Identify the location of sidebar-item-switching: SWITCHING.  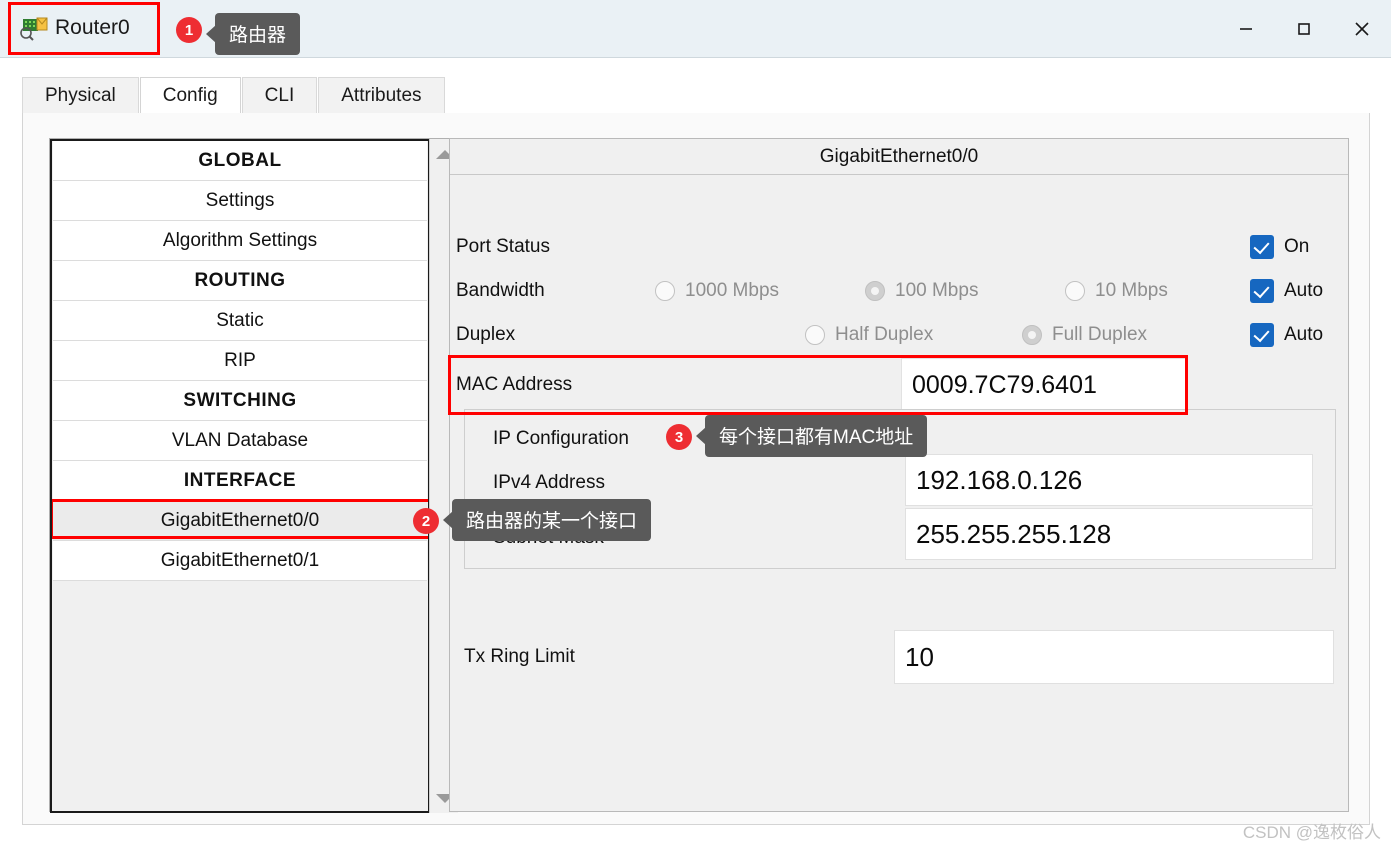
(240, 401).